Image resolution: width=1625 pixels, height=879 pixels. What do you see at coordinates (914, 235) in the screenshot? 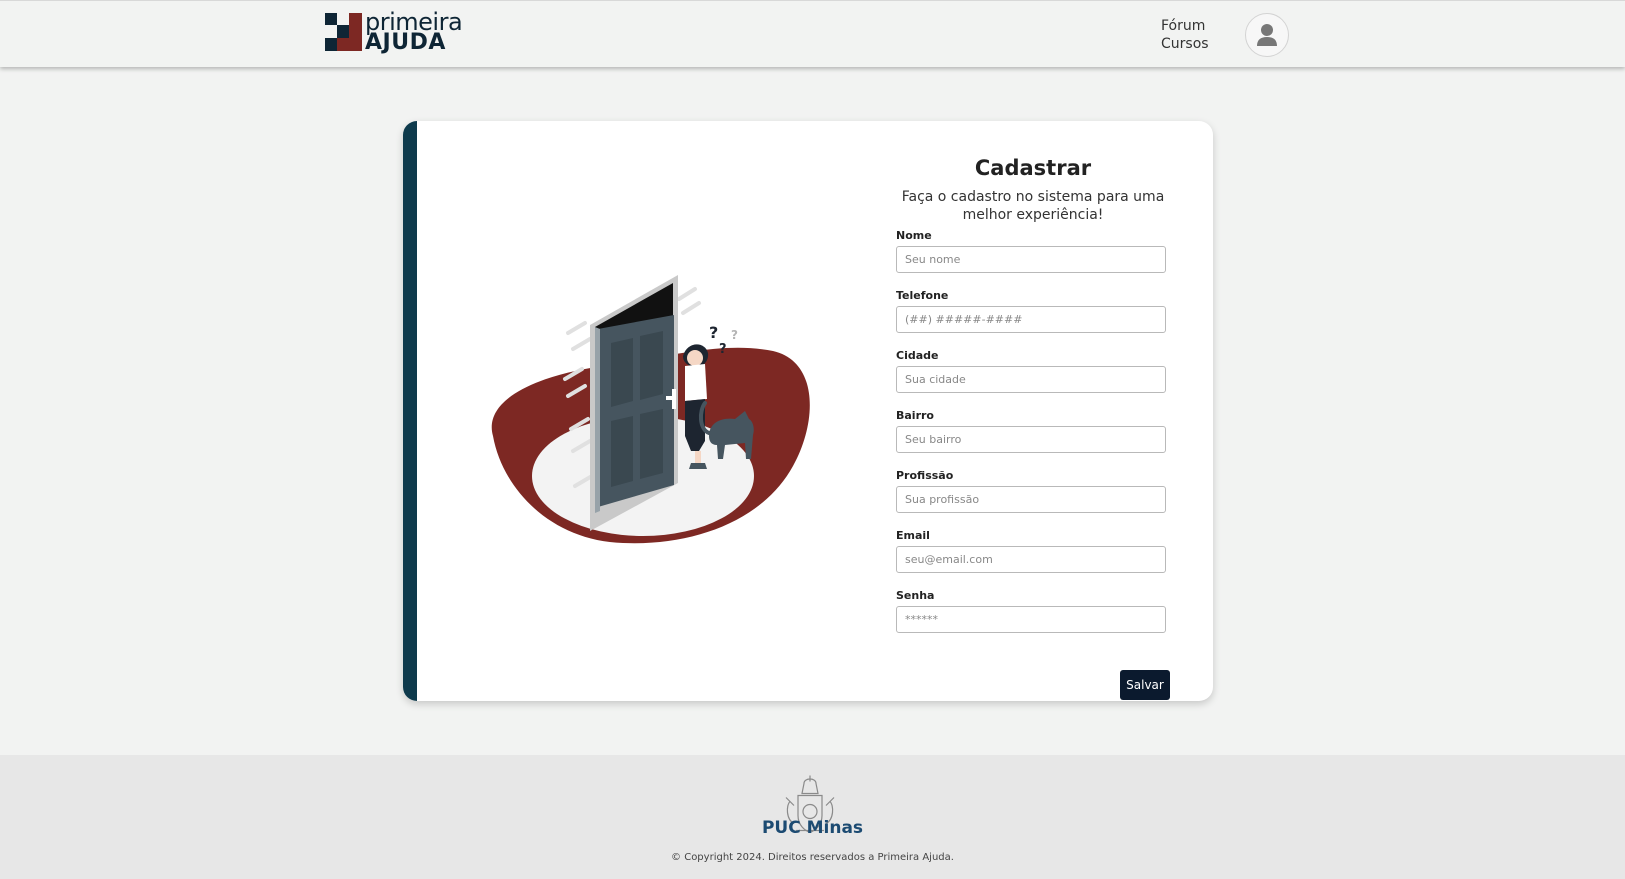
I see `field-label-nome: Nome` at bounding box center [914, 235].